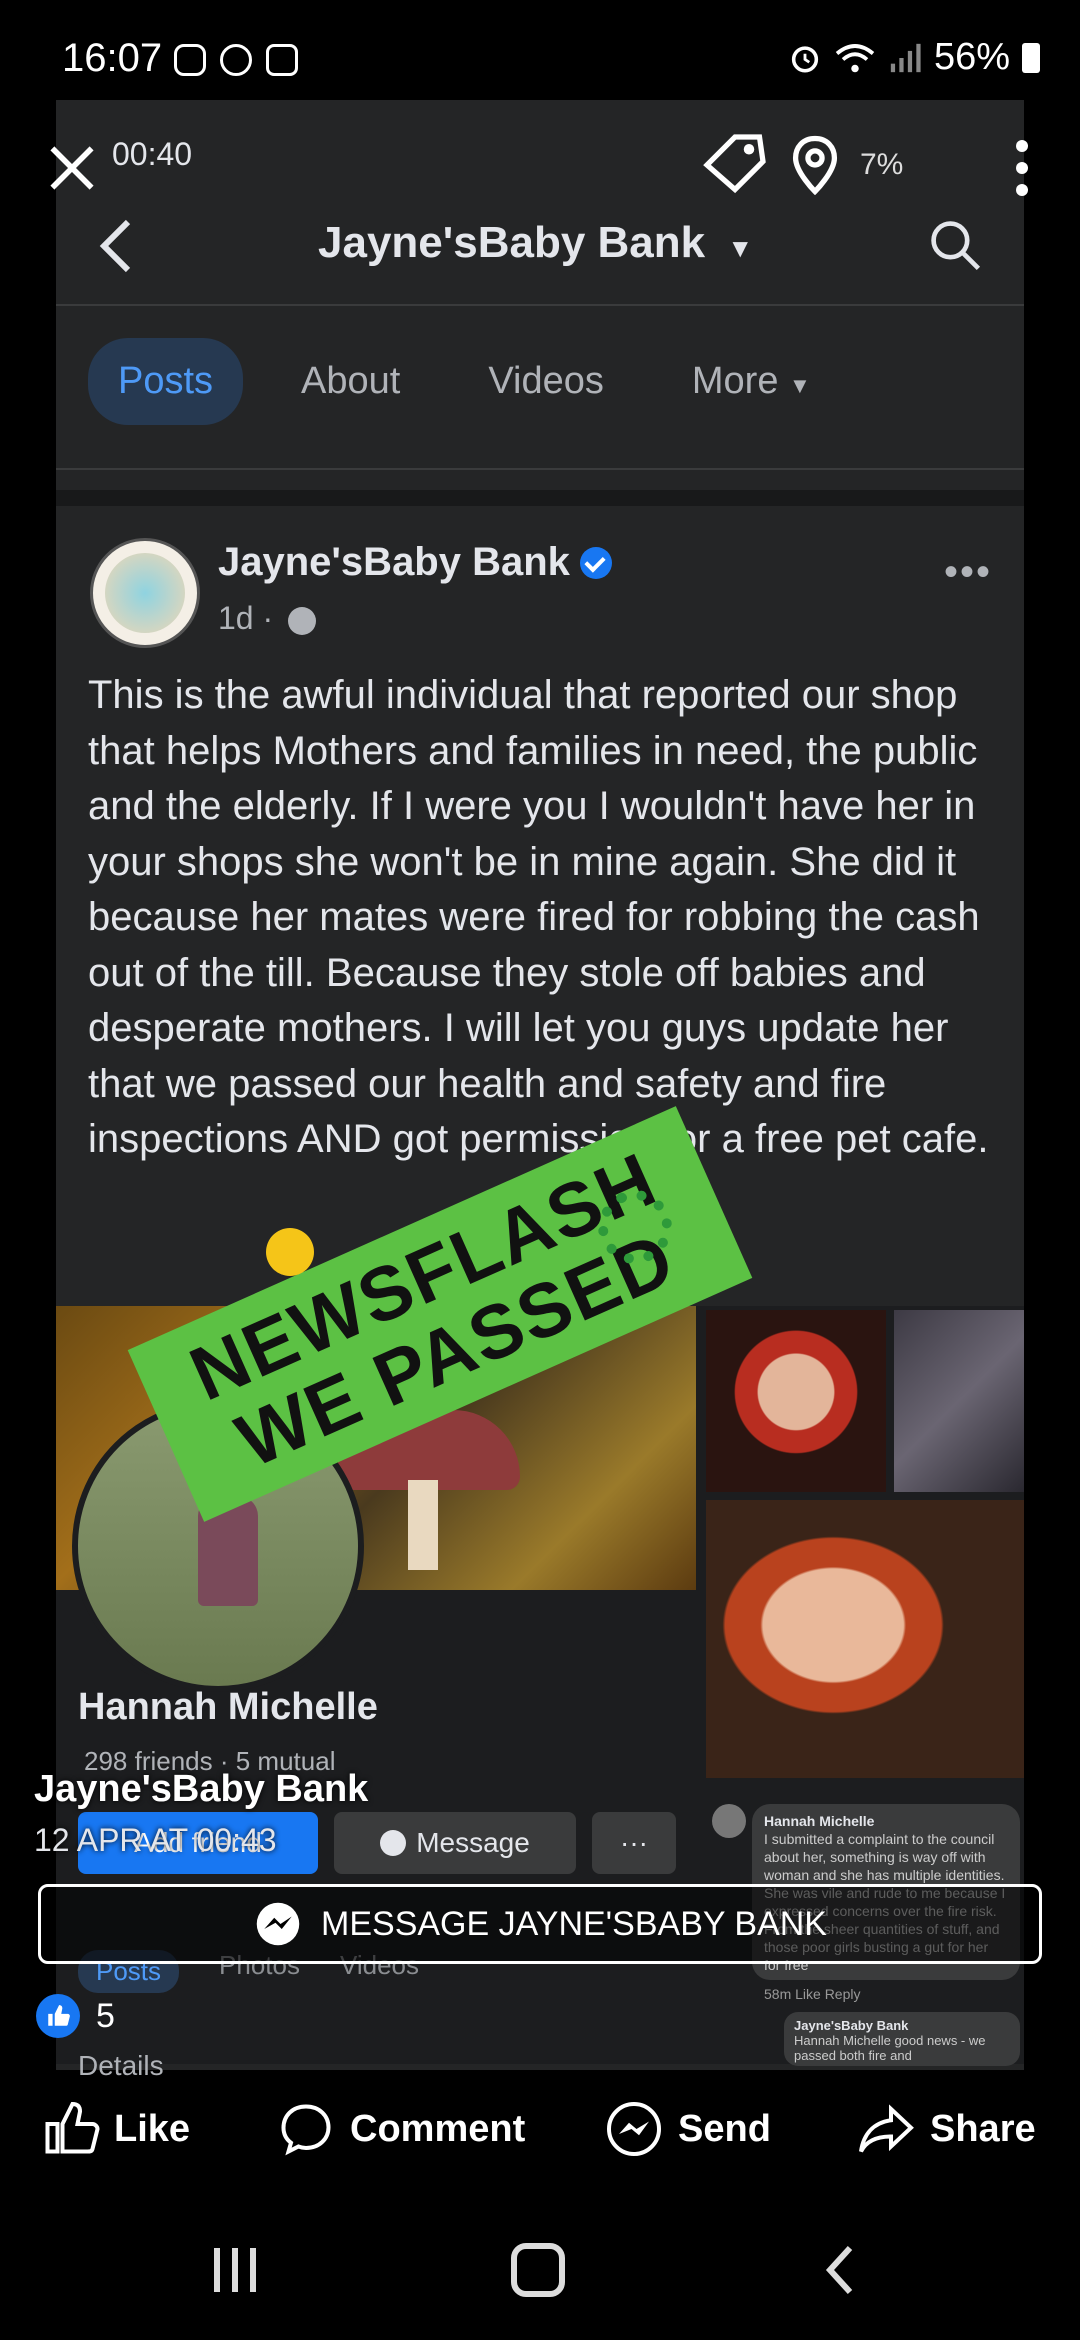 The image size is (1080, 2340). I want to click on section-gap, so click(540, 498).